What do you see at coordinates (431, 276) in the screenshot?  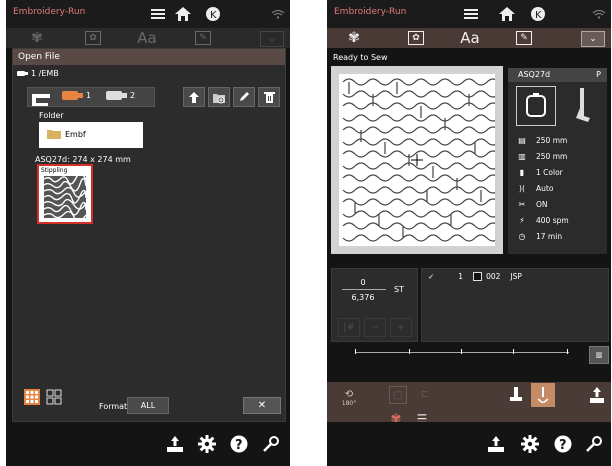 I see `check-icon: ✓` at bounding box center [431, 276].